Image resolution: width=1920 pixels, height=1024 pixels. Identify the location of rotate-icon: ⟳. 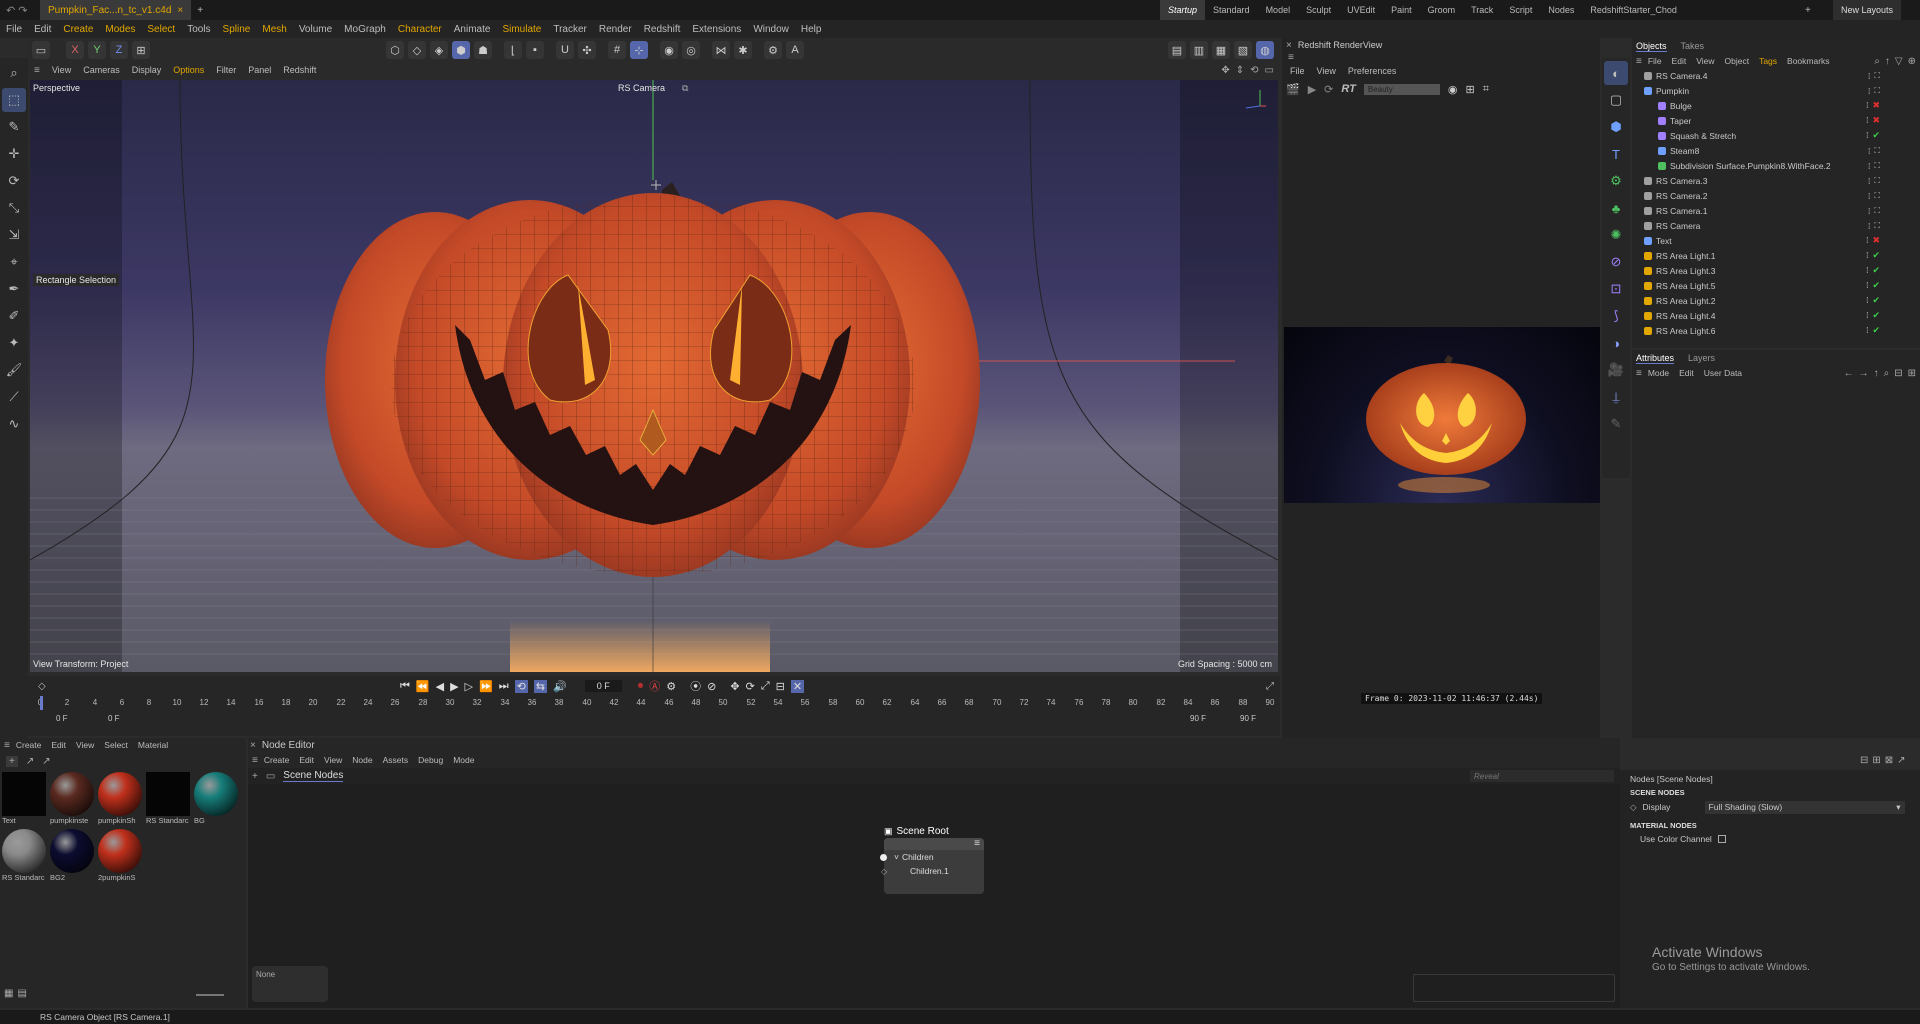
(14, 181).